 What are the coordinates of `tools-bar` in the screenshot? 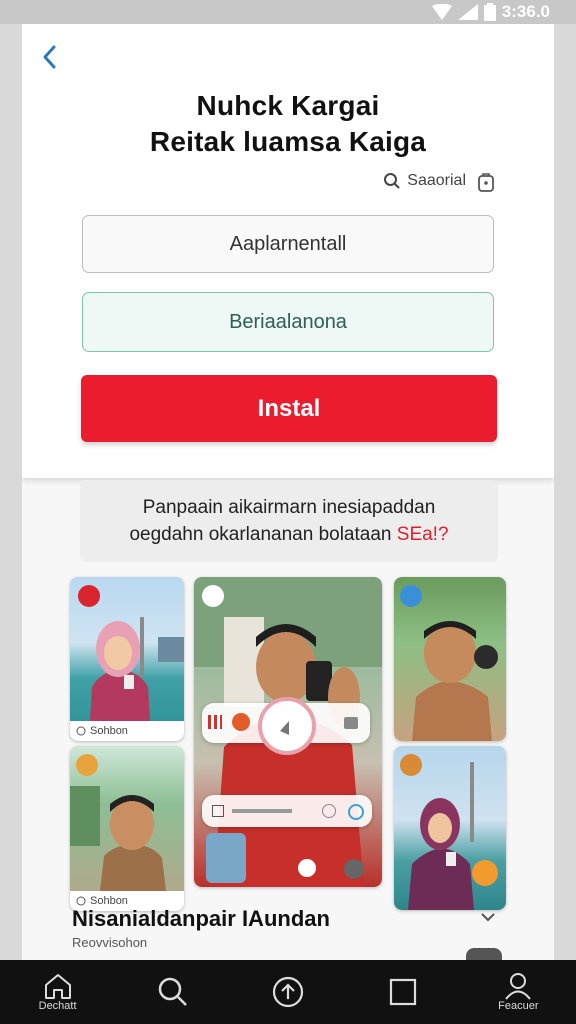 It's located at (287, 811).